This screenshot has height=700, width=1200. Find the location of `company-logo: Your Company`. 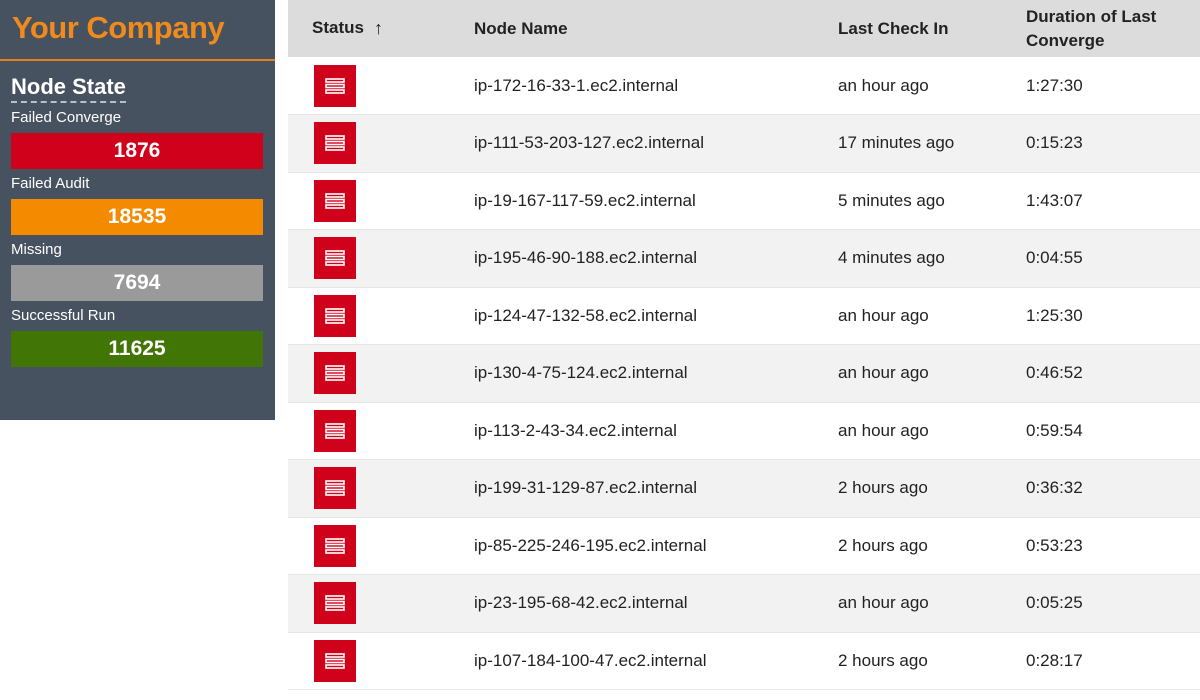

company-logo: Your Company is located at coordinates (143, 28).